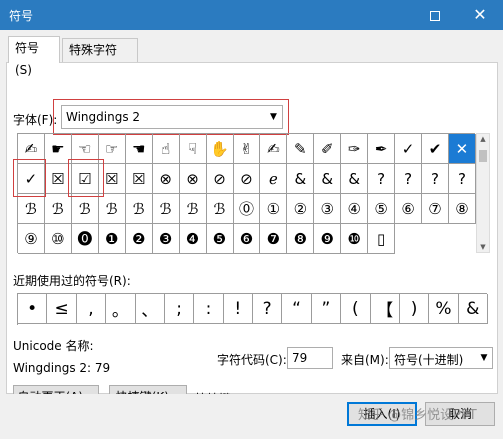 Image resolution: width=503 pixels, height=439 pixels. I want to click on symbol-cell: ⑤, so click(382, 209).